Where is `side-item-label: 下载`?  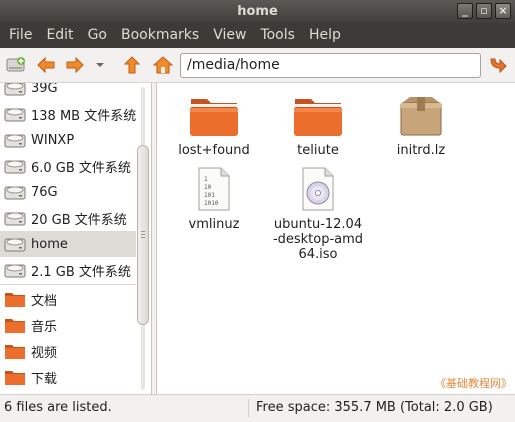 side-item-label: 下载 is located at coordinates (44, 379).